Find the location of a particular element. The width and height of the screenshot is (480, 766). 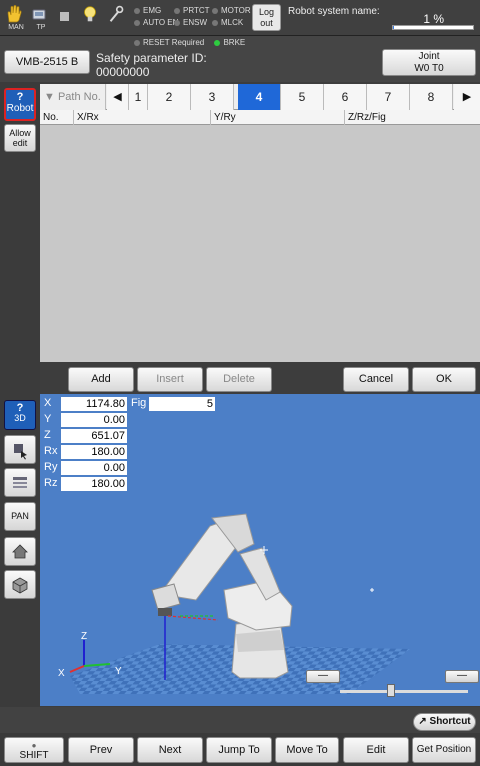

shortcut-icon: ↗ is located at coordinates (422, 721).